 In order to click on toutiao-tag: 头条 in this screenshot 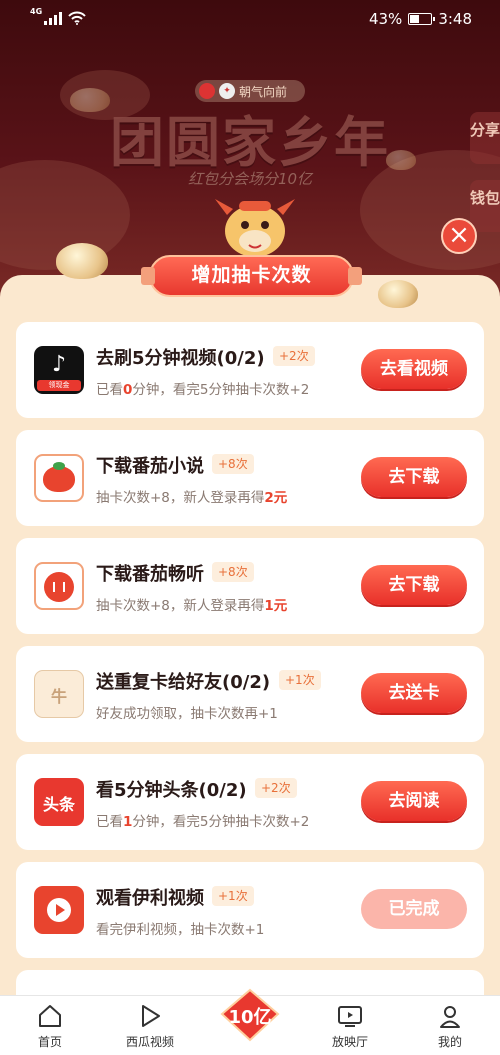, I will do `click(58, 804)`.